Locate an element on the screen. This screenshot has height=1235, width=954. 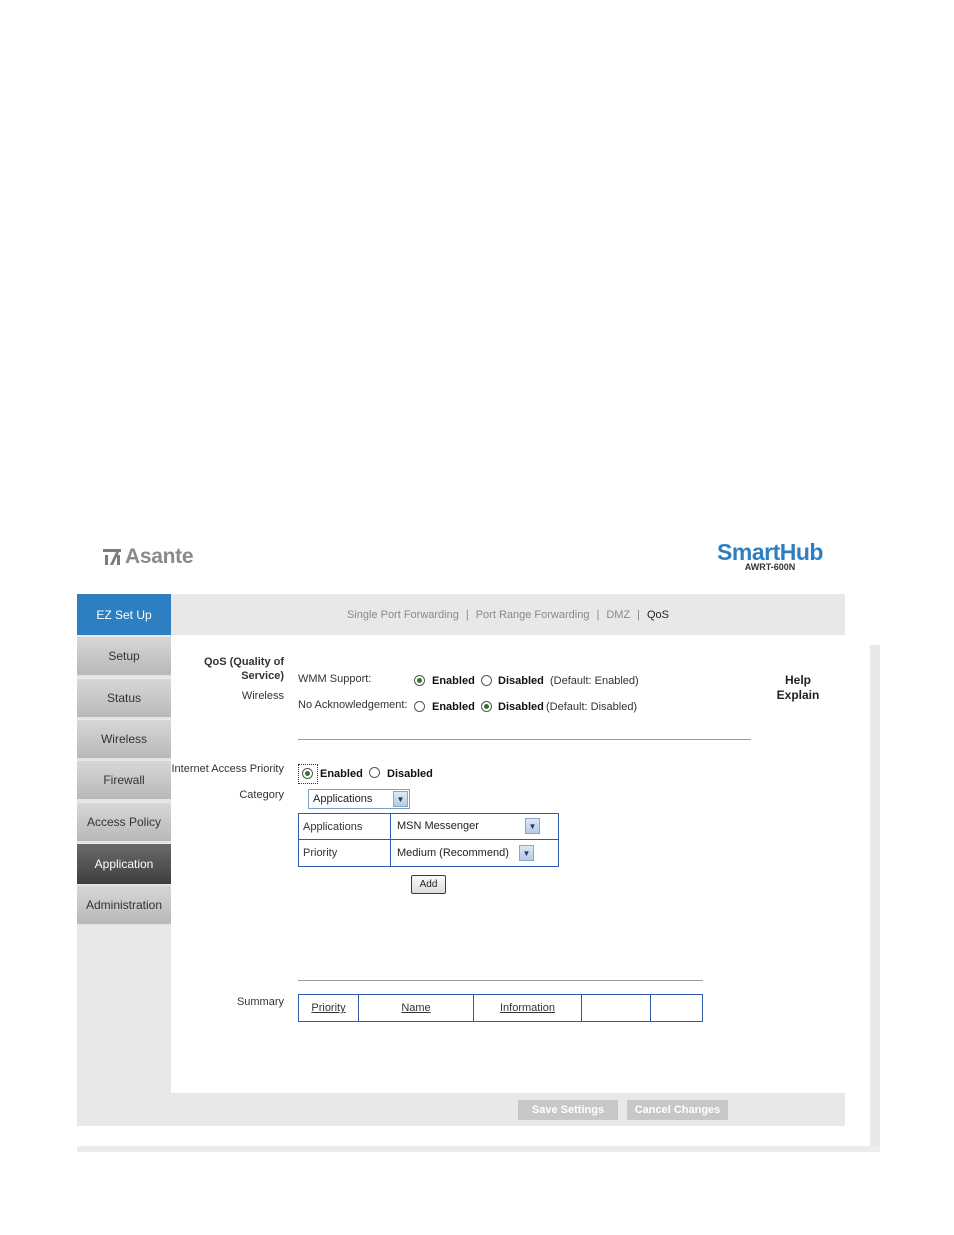
smarthub-logo: SmartHub AWRT-600N is located at coordinates (770, 556).